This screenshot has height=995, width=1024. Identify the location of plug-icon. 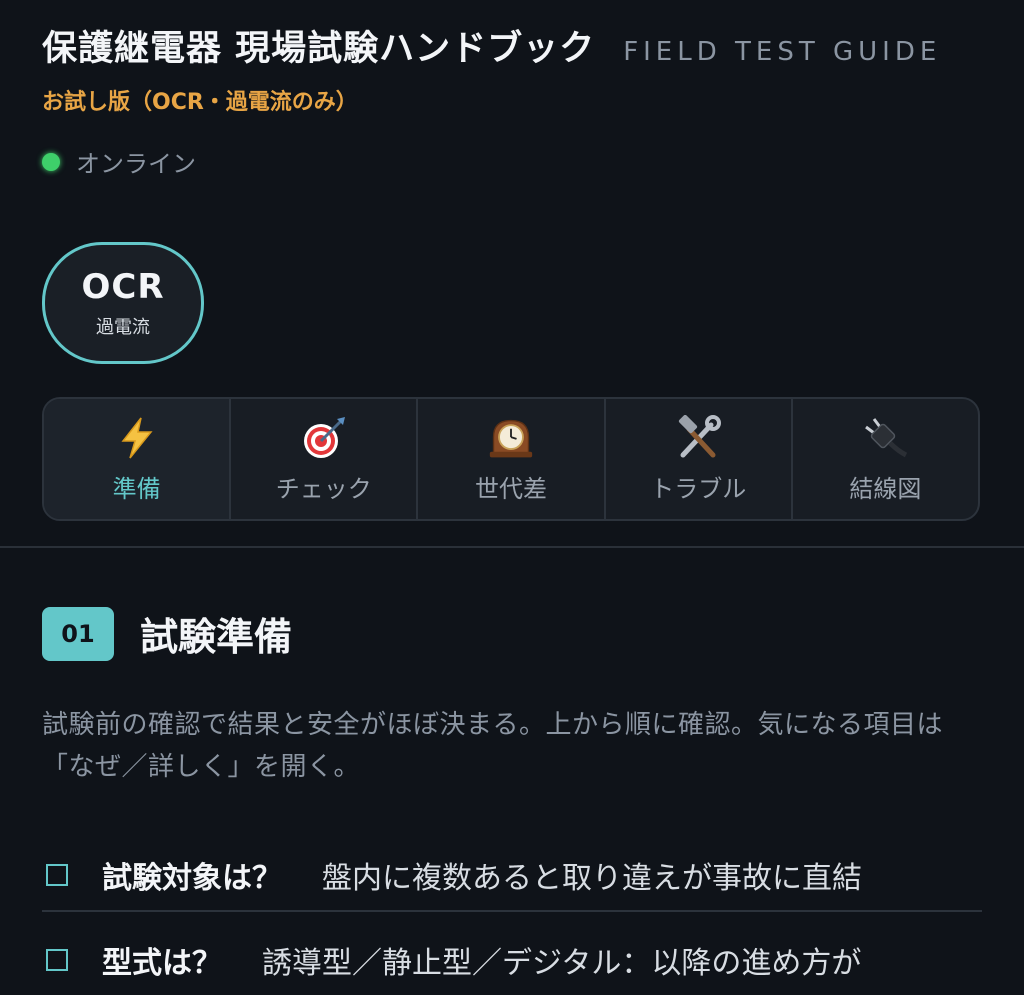
(885, 438).